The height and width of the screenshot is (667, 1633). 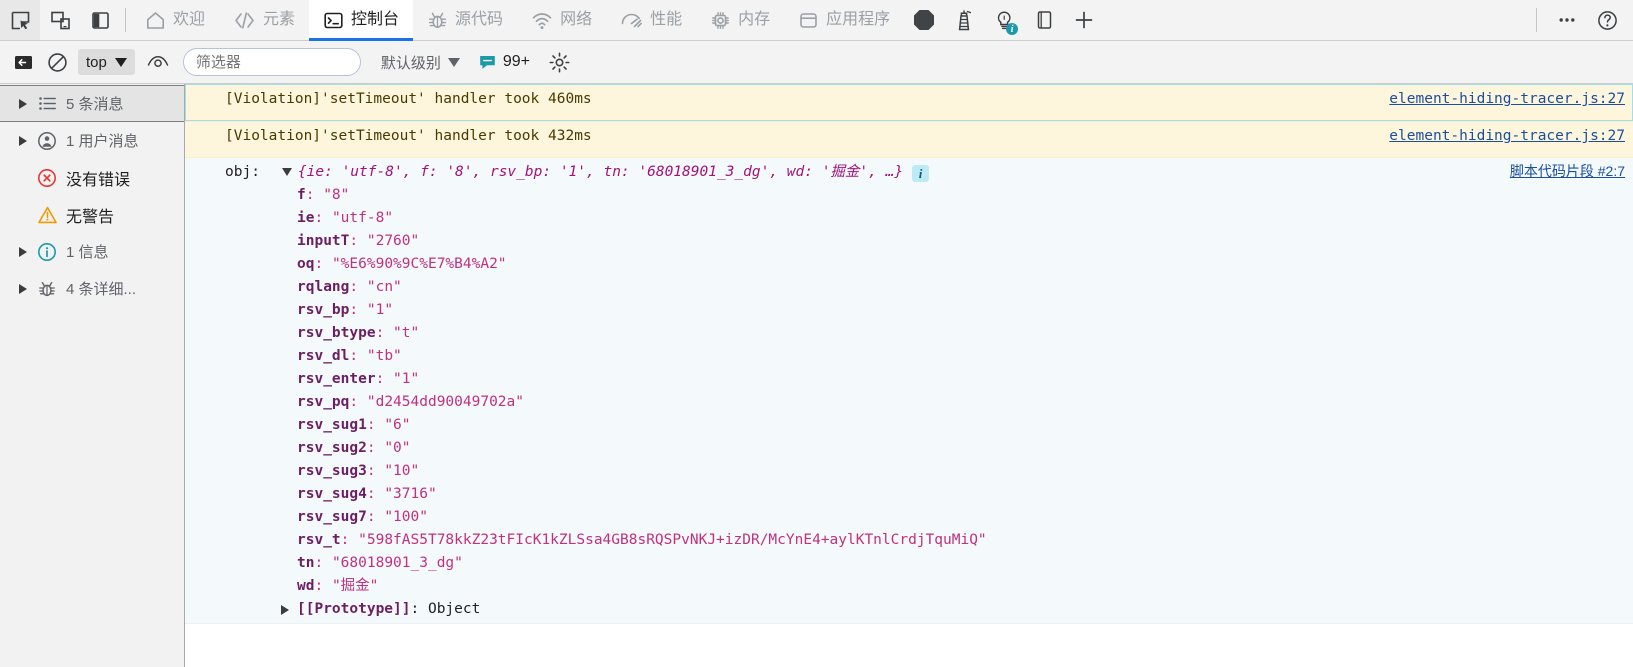 I want to click on recorder-octagon-icon, so click(x=924, y=20).